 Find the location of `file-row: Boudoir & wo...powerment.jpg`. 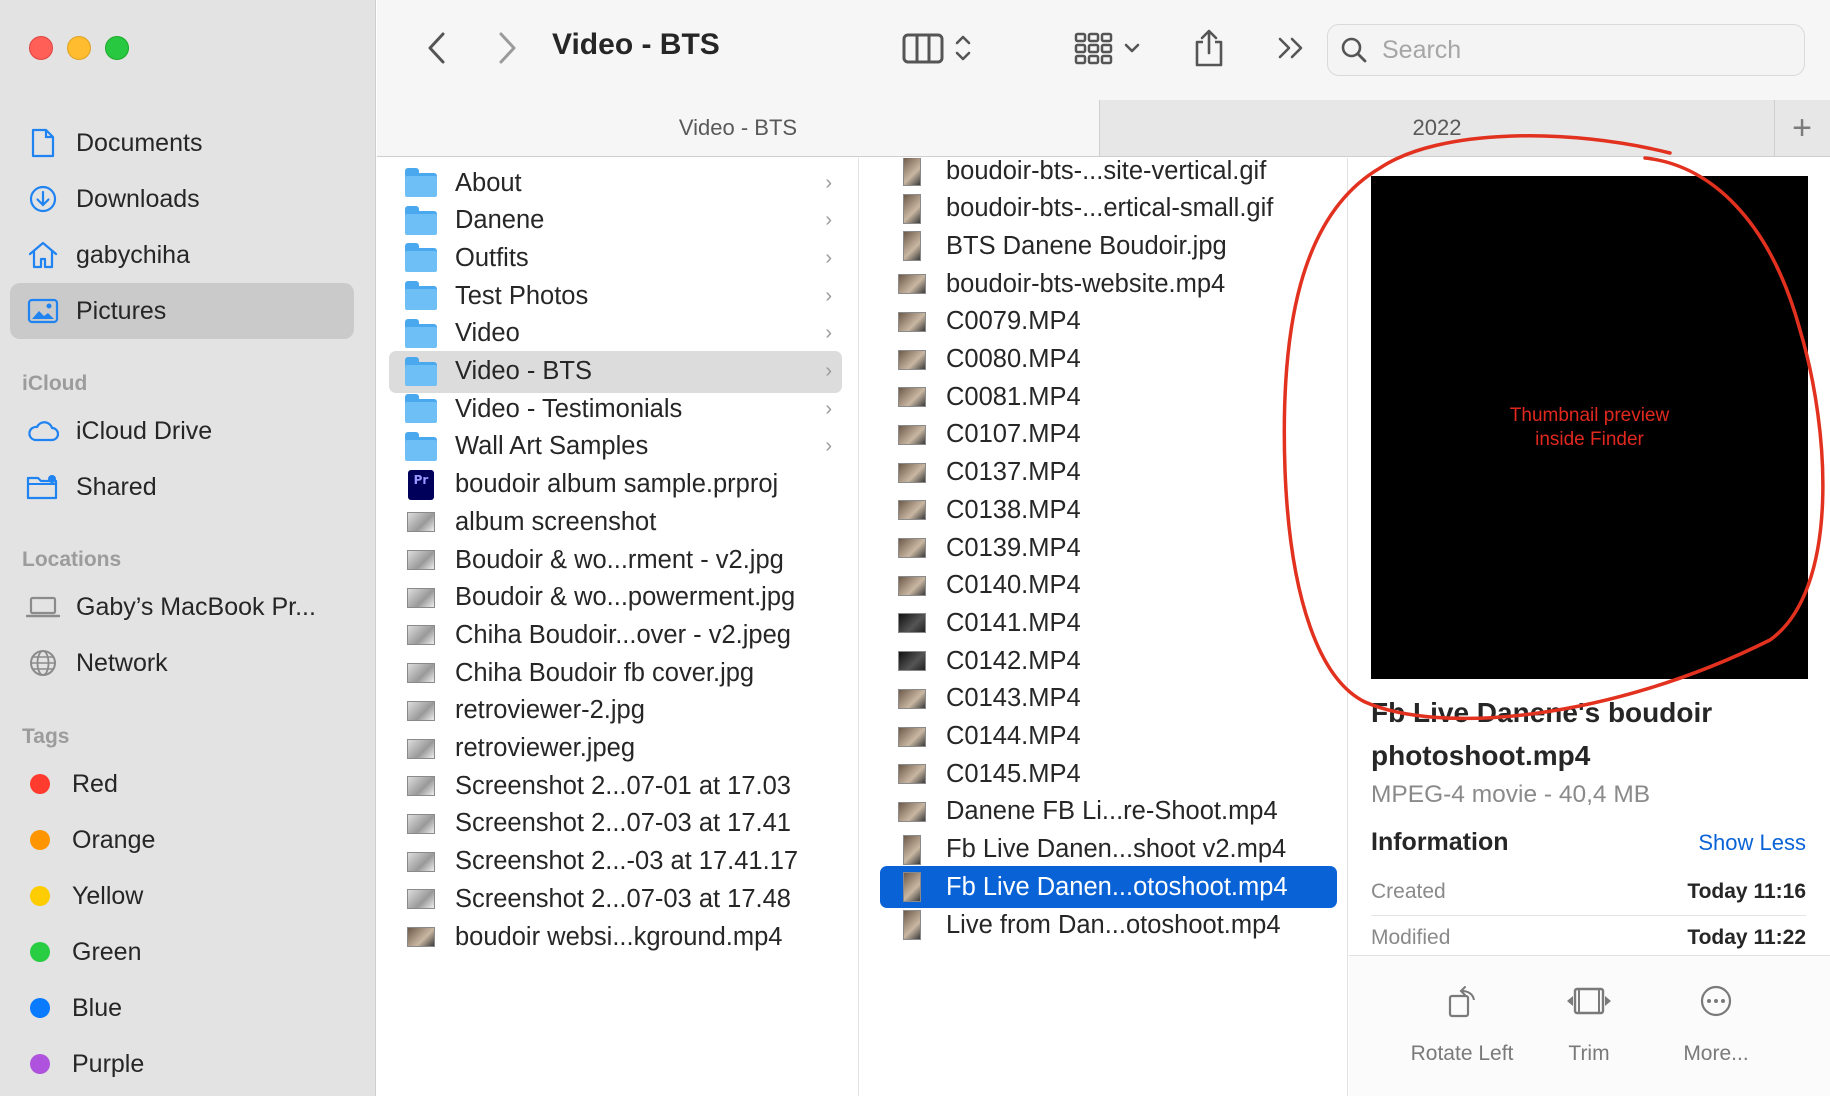

file-row: Boudoir & wo...powerment.jpg is located at coordinates (615, 598).